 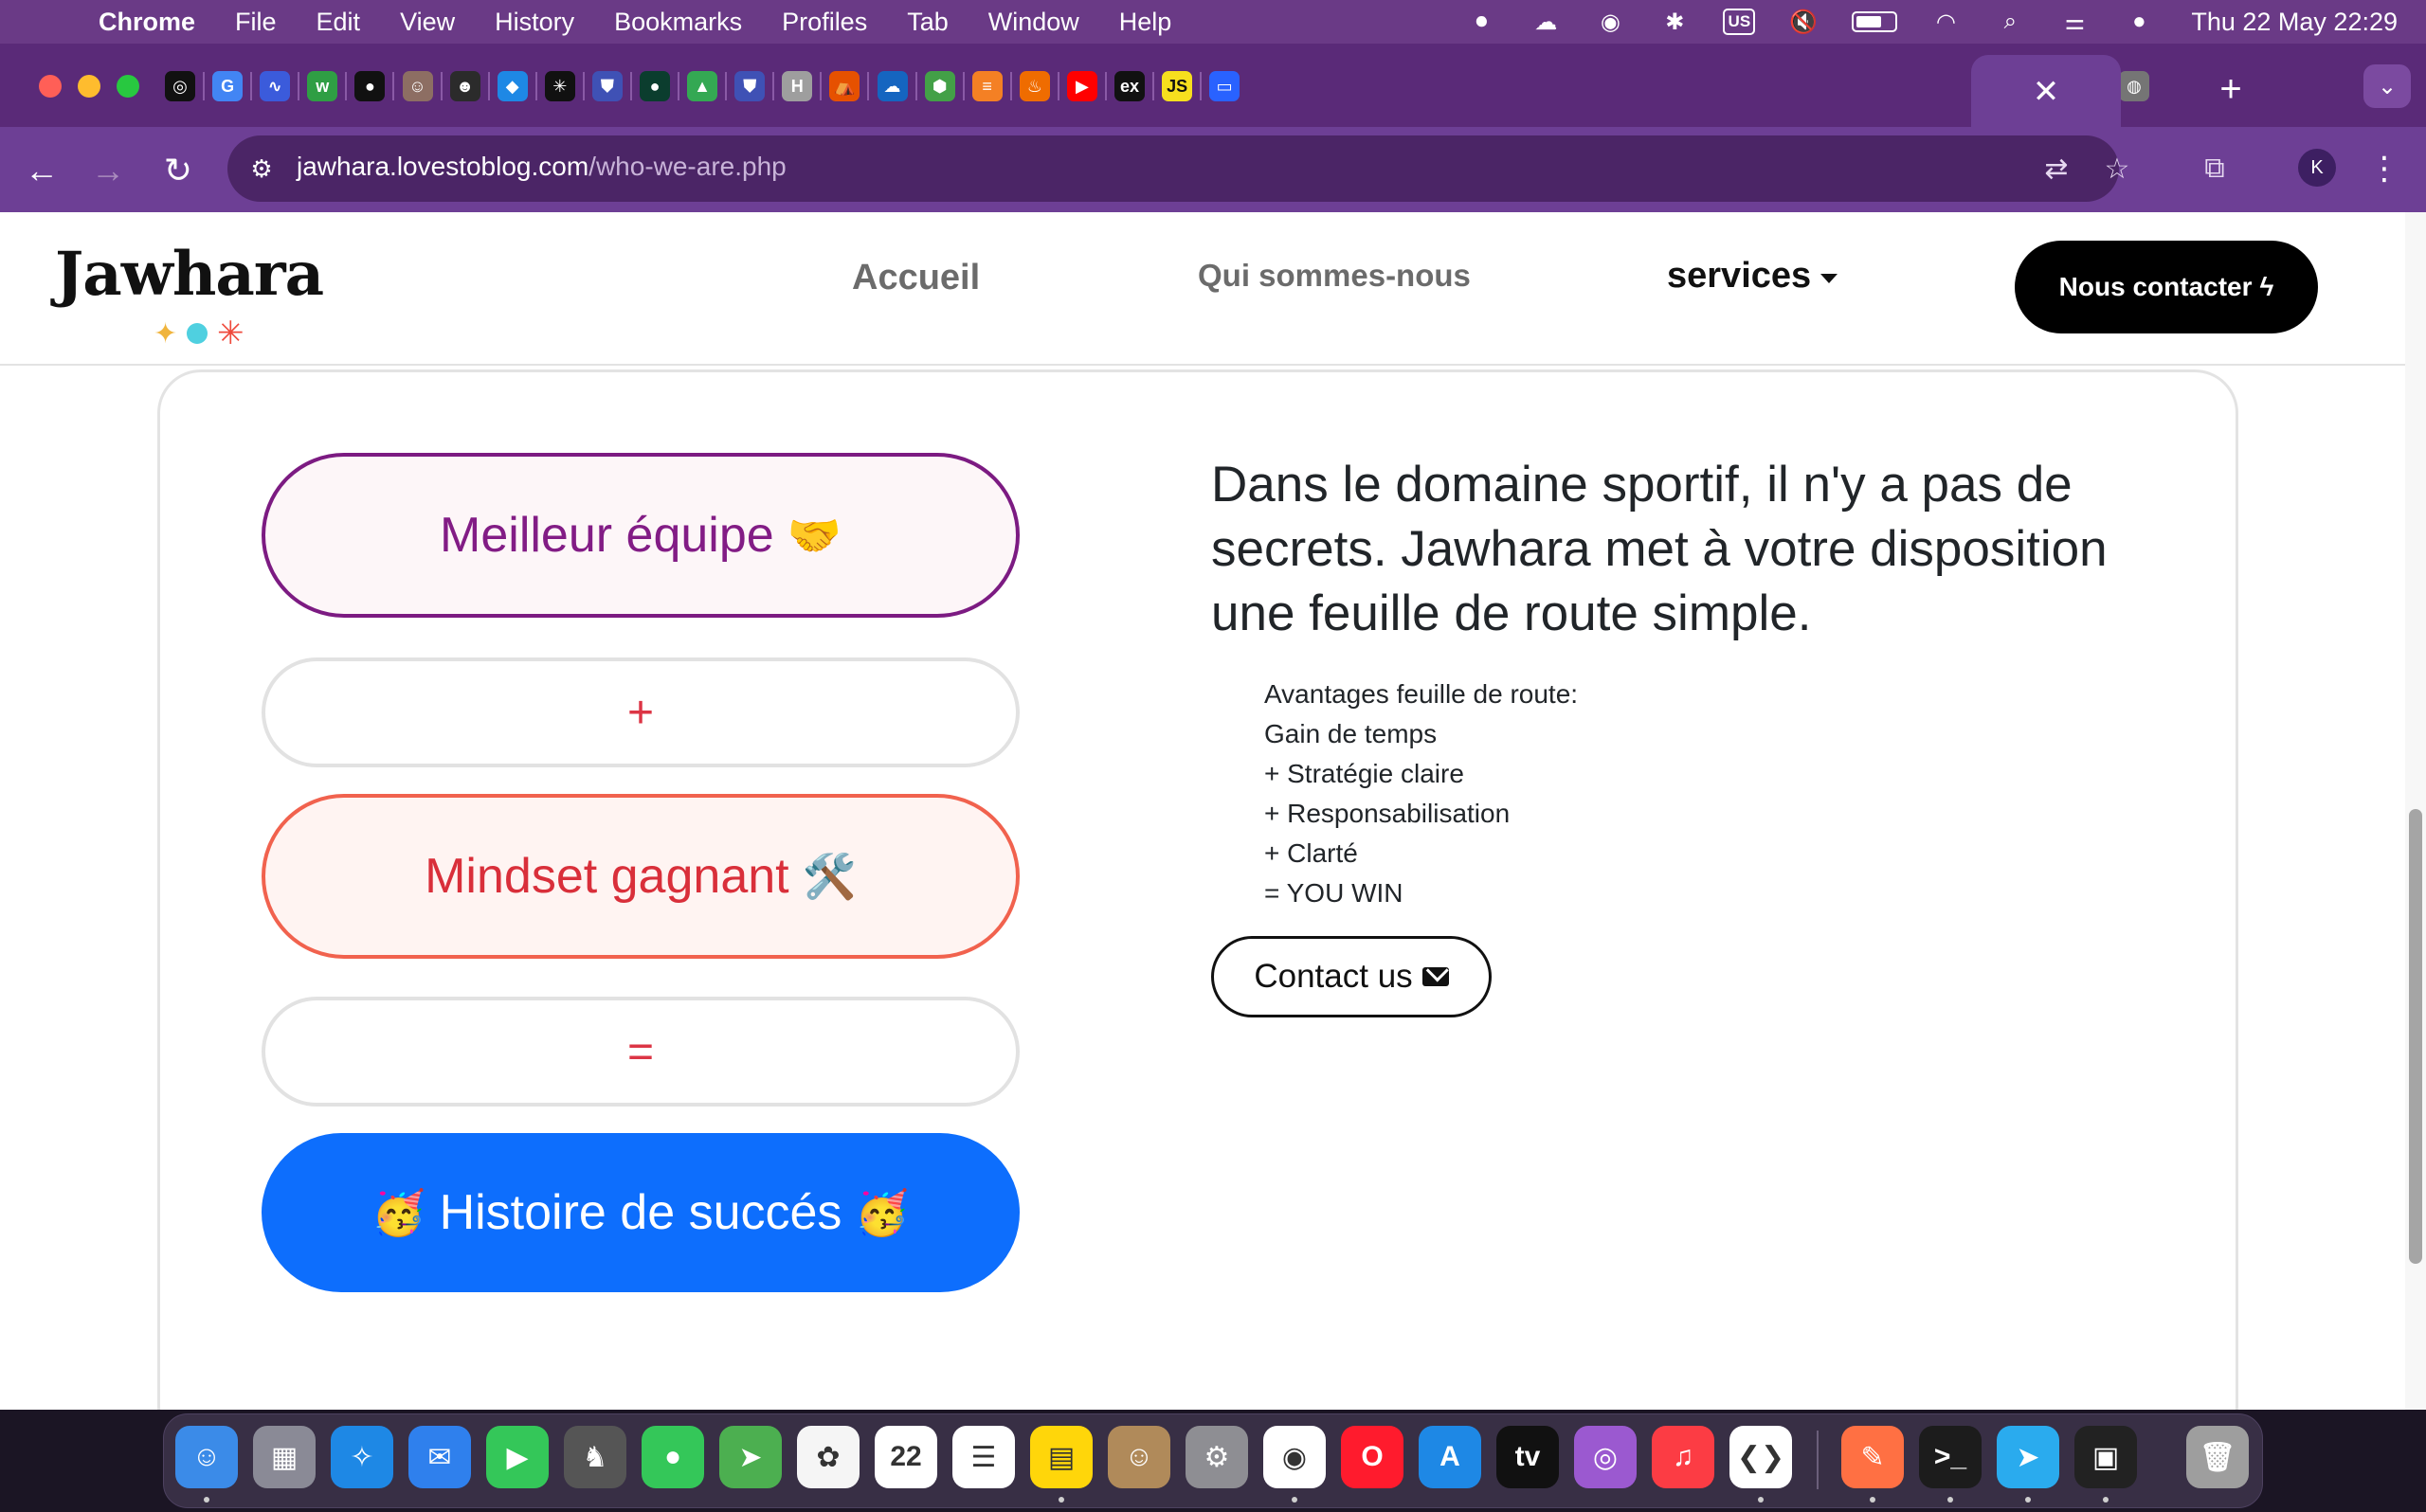 I want to click on url-text: jawhara.lovestoblog.com/who-we-are.php, so click(x=542, y=167).